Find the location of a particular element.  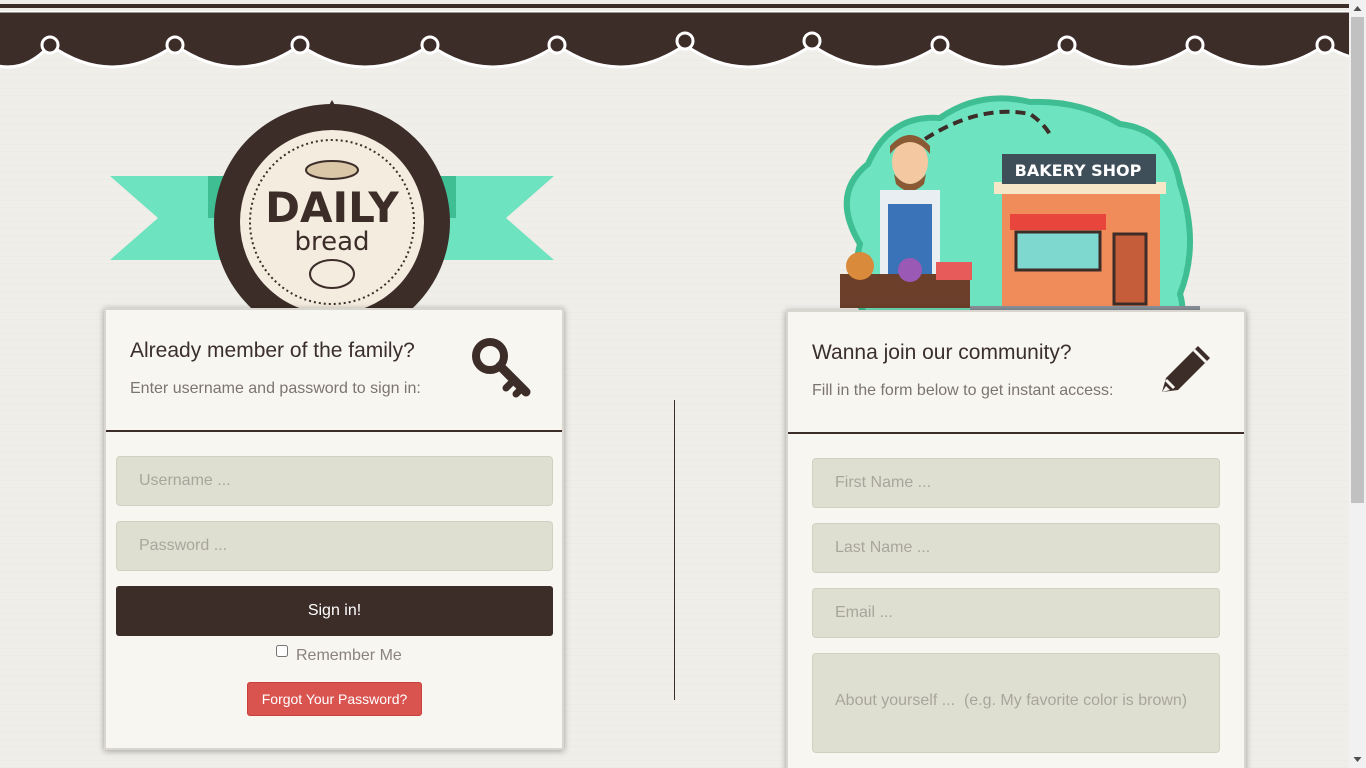

email-input is located at coordinates (1016, 613).